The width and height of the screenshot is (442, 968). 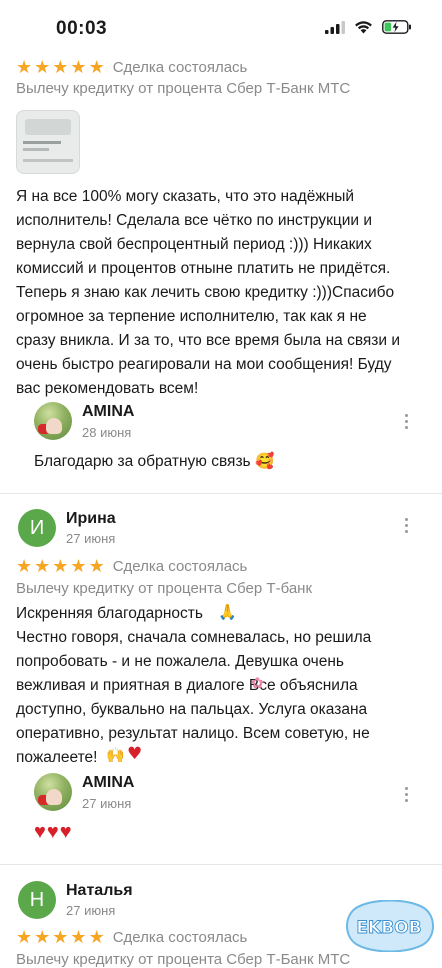 I want to click on status-time: 00:03, so click(x=82, y=28).